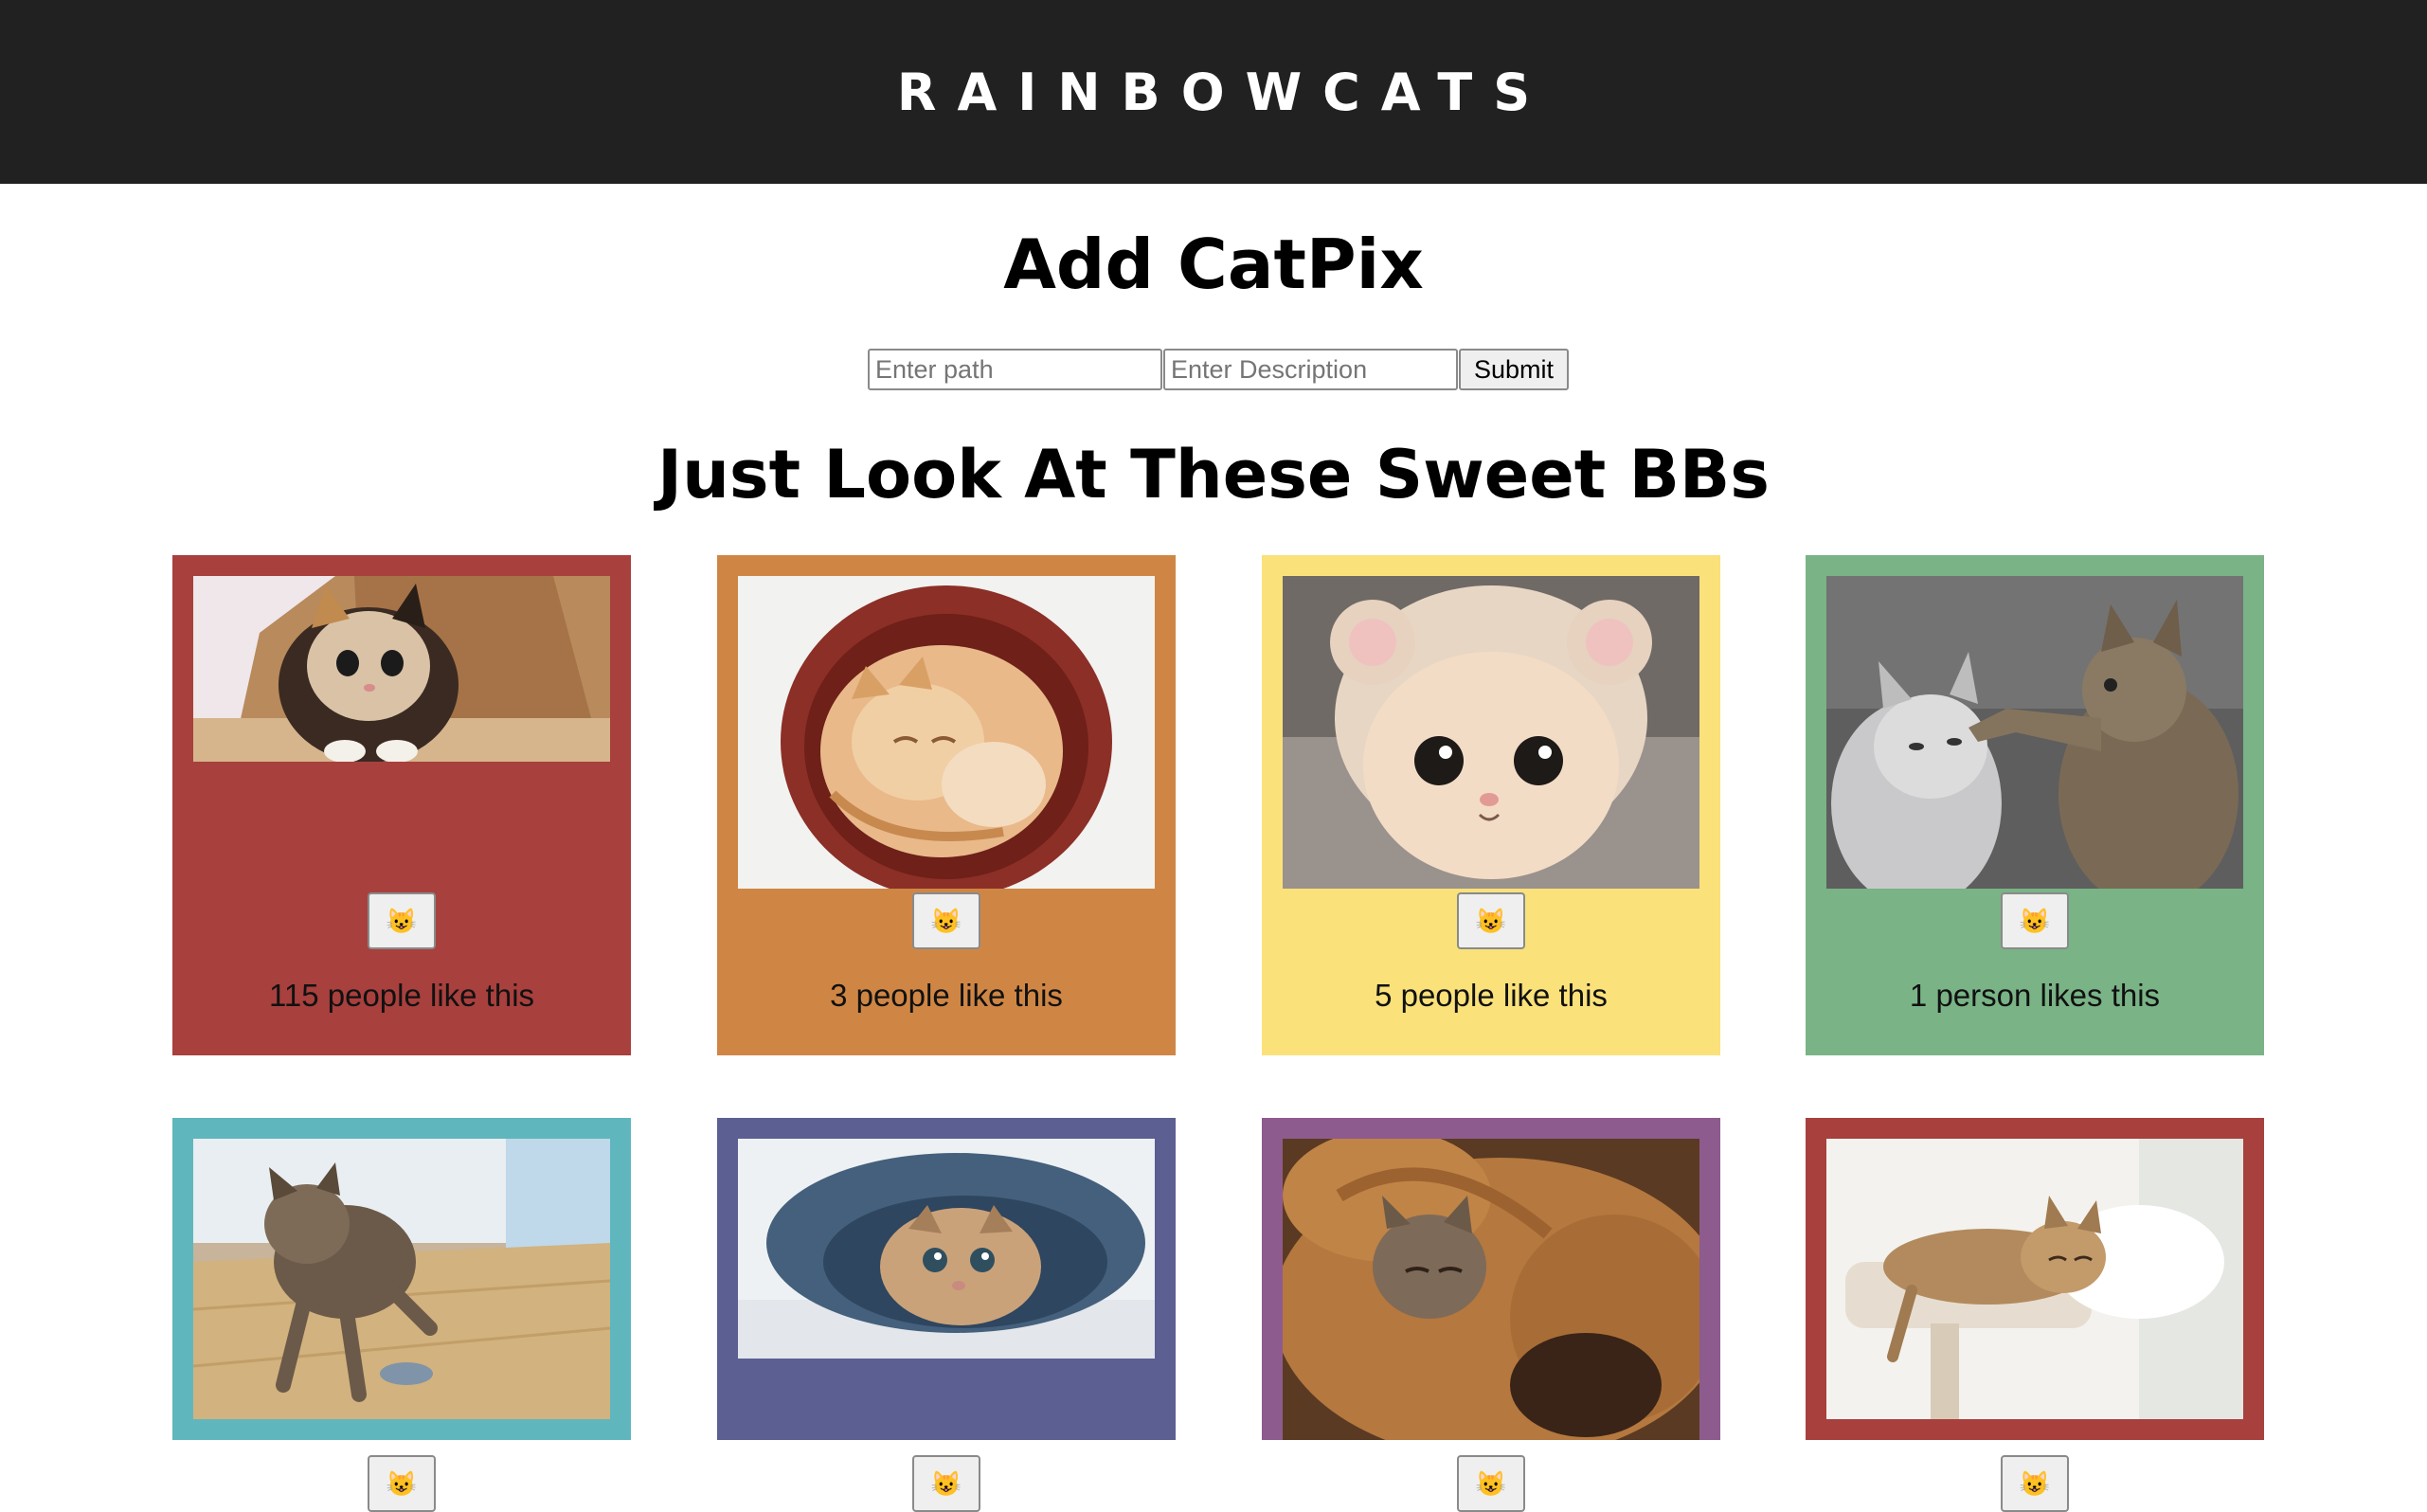 The image size is (2427, 1512). I want to click on cat-card: 😺 115 people like this, so click(401, 805).